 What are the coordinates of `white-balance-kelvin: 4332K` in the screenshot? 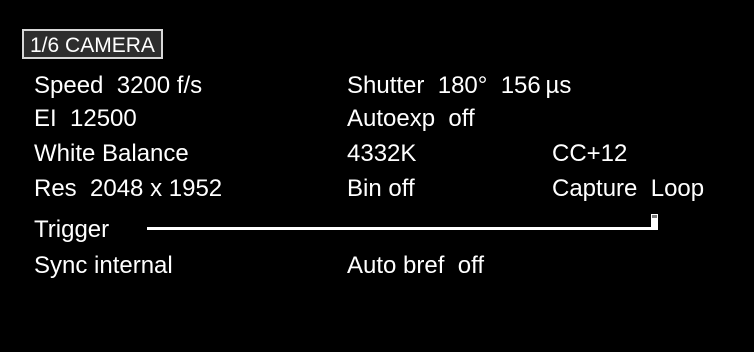 It's located at (381, 154).